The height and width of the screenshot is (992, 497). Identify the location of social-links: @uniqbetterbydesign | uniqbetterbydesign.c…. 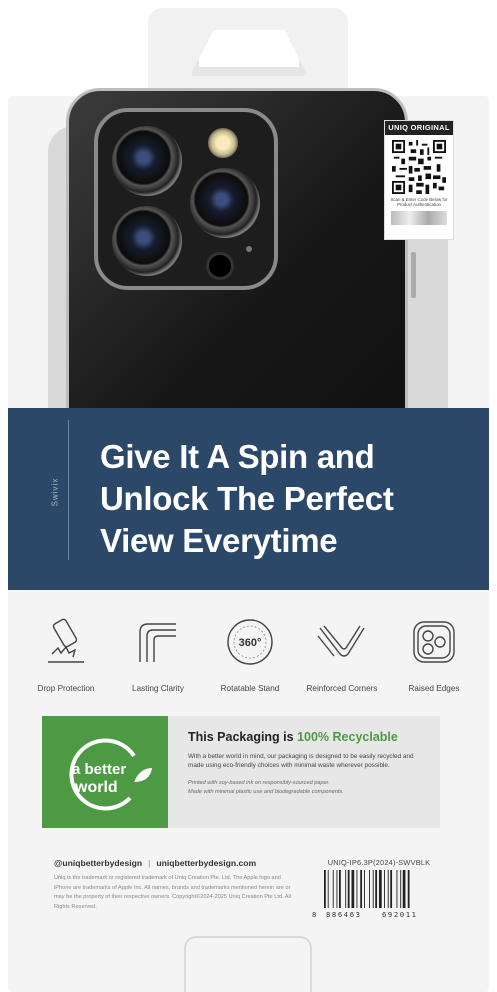
(155, 863).